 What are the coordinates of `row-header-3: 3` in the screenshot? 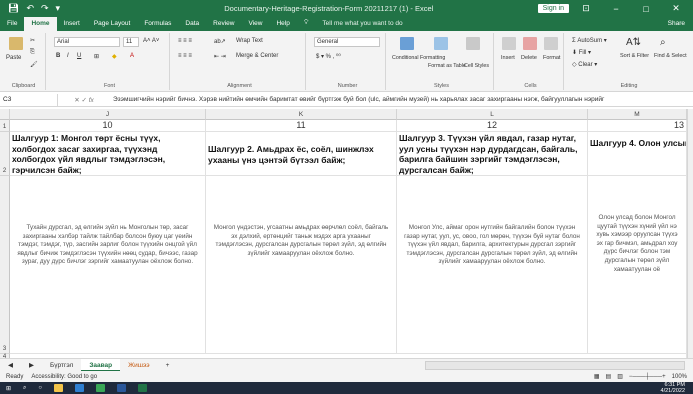 It's located at (5, 265).